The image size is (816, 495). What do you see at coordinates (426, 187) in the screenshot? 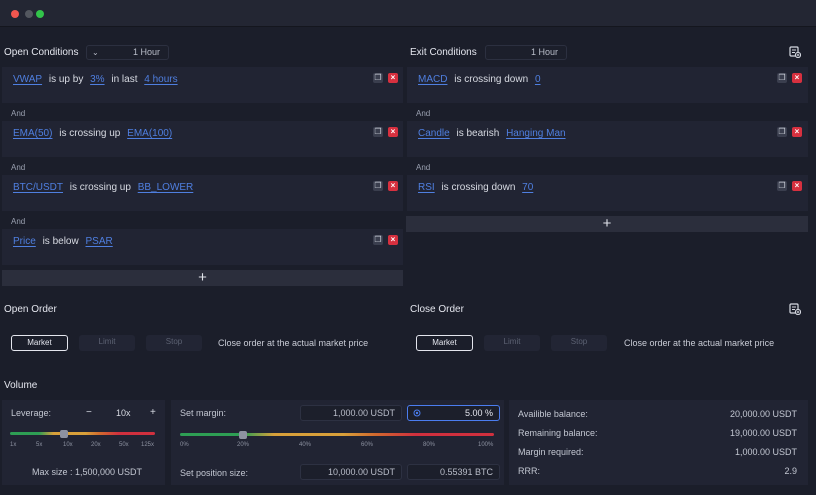
I see `indicator-link: RSI` at bounding box center [426, 187].